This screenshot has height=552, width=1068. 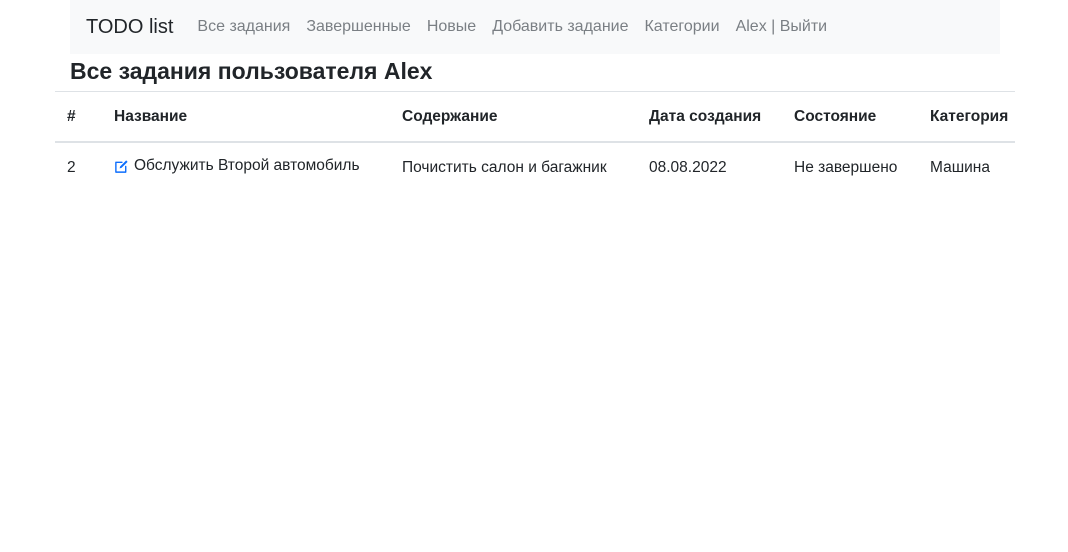 I want to click on header-category: Категория, so click(x=972, y=117).